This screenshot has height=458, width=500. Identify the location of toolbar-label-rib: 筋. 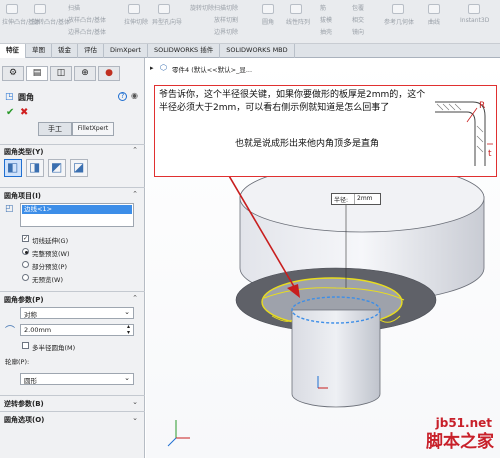
(323, 7).